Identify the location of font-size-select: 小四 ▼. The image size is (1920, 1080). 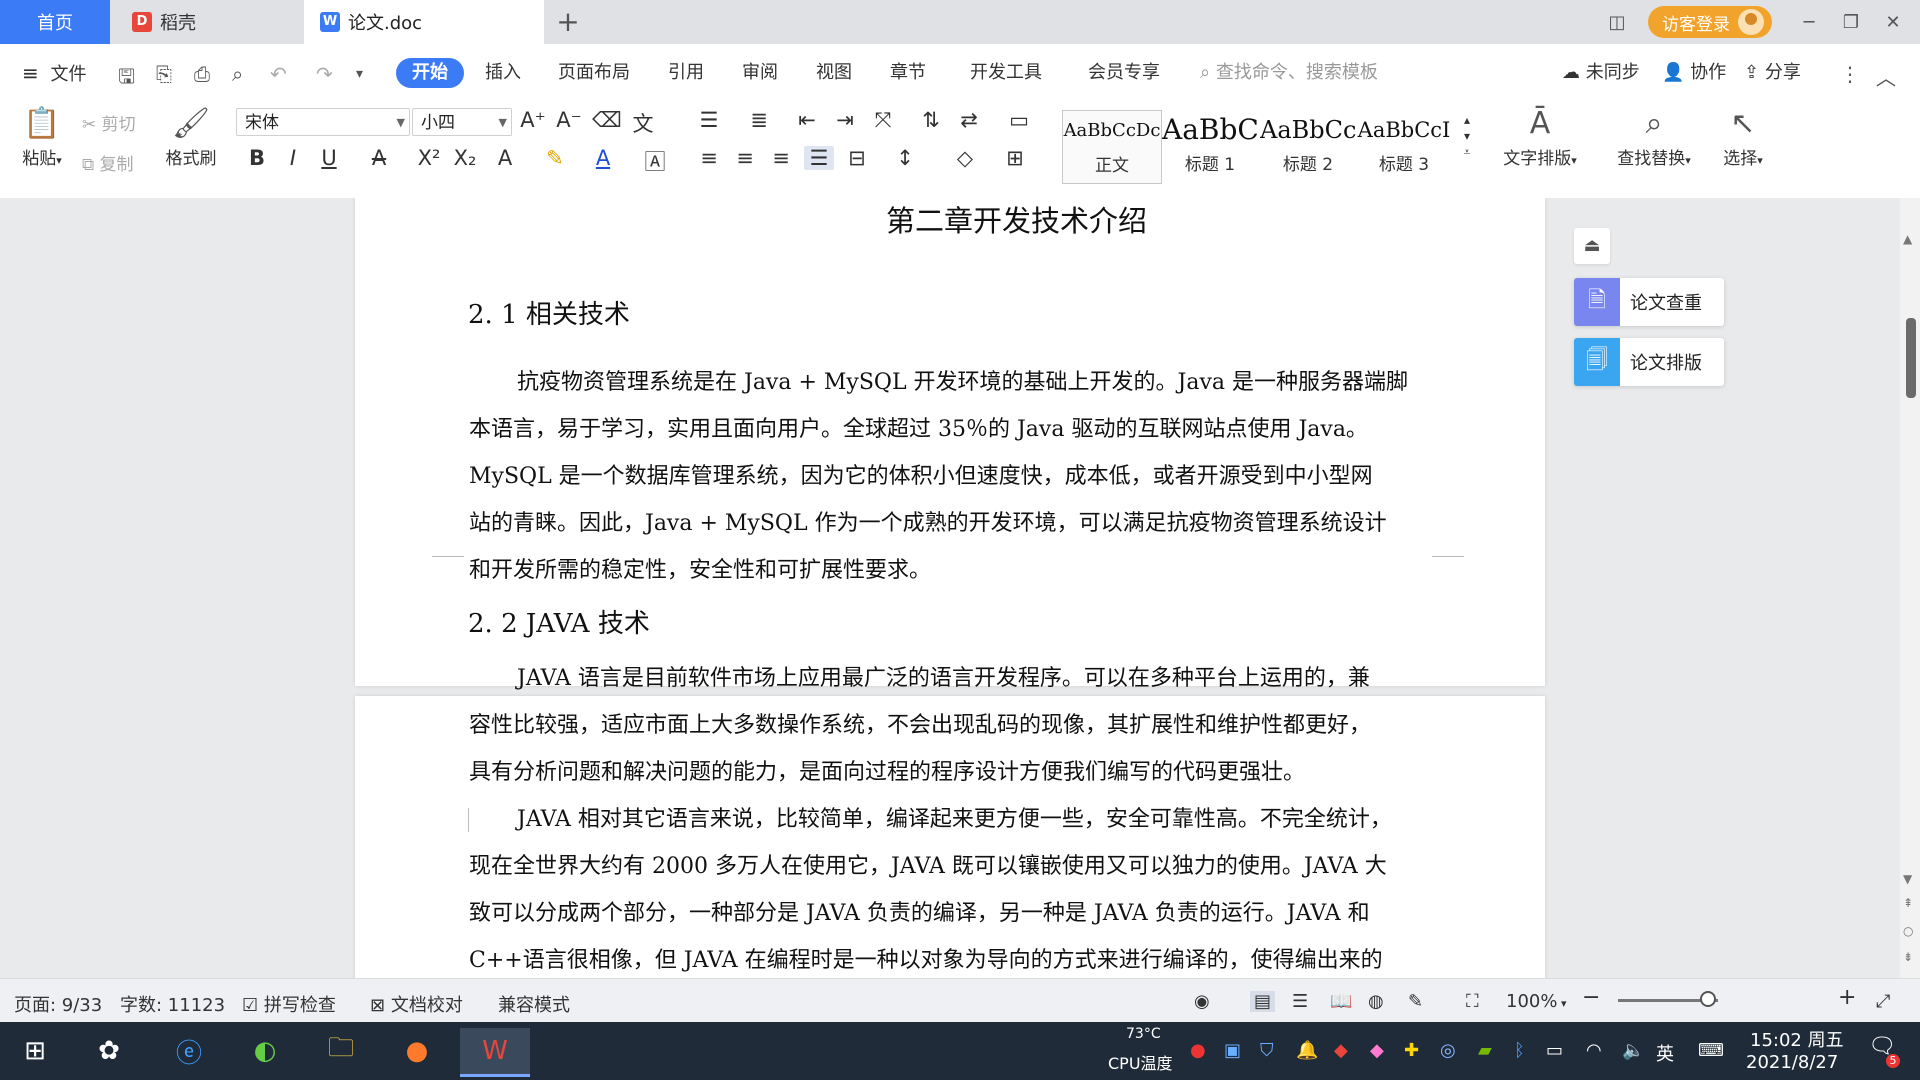
(462, 122).